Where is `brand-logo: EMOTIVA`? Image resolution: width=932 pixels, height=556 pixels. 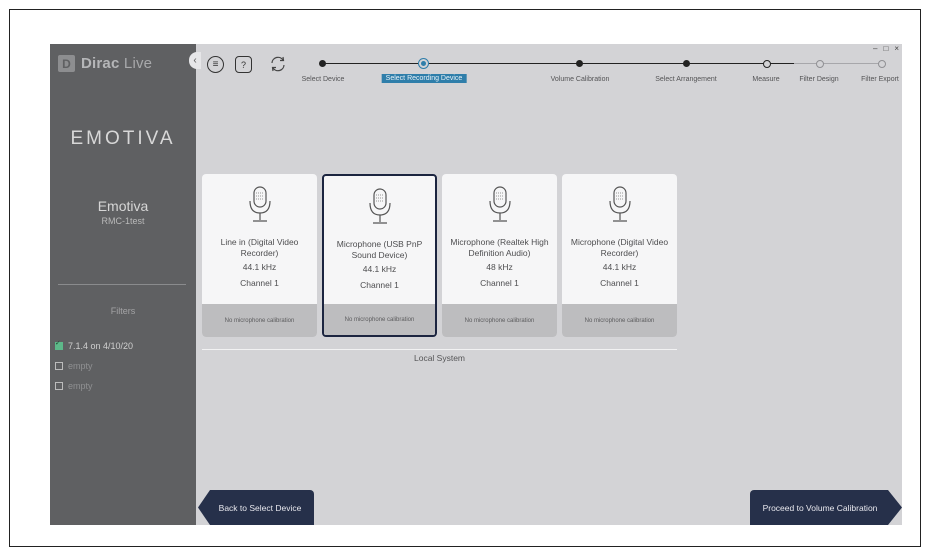
brand-logo: EMOTIVA is located at coordinates (123, 138).